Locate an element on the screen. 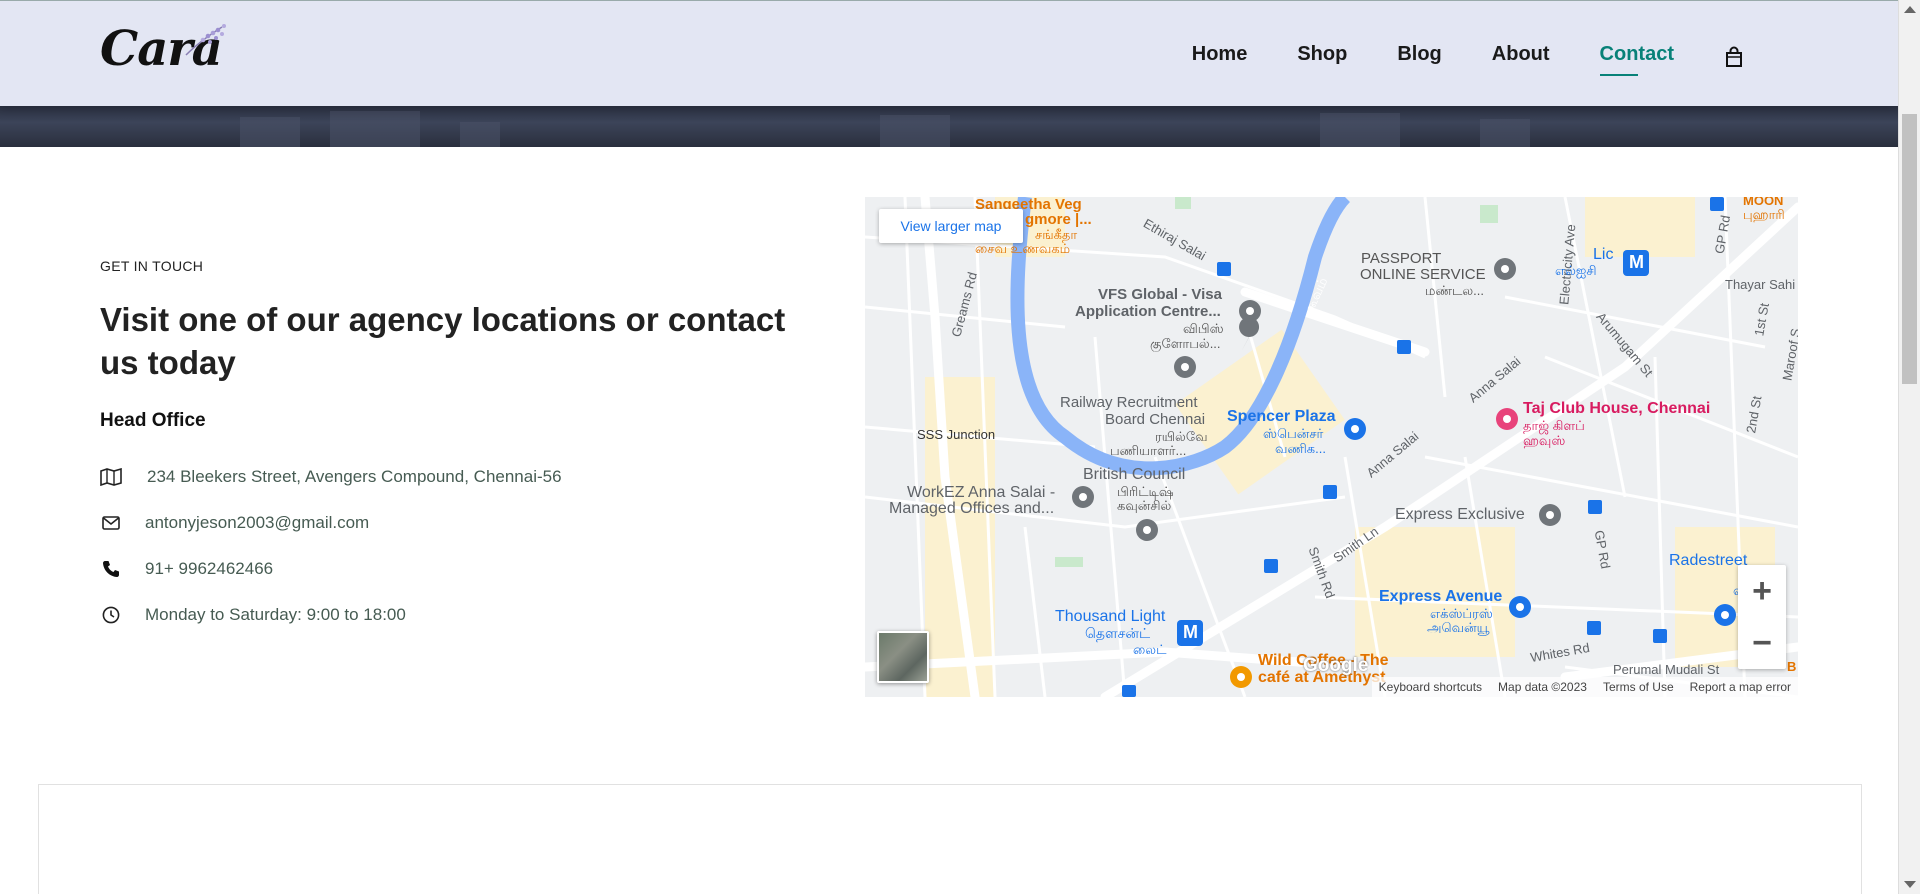 This screenshot has width=1920, height=894. office-title: Head Office is located at coordinates (153, 420).